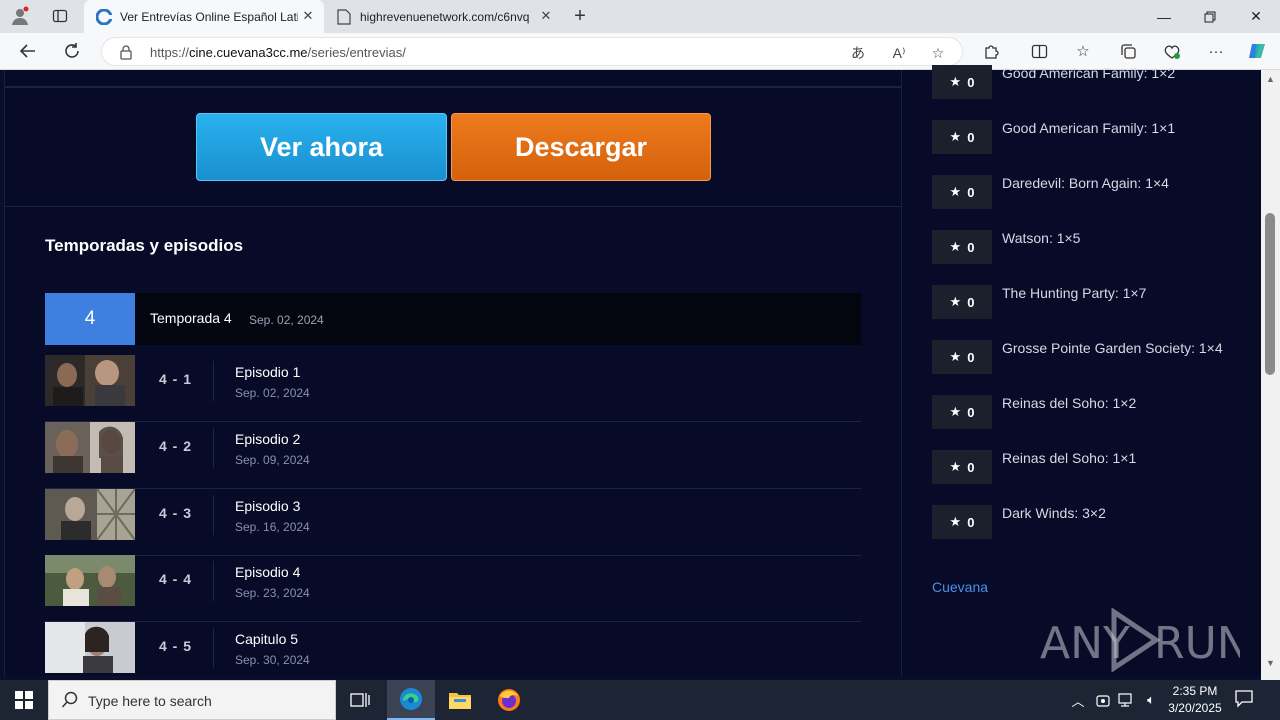  I want to click on sidebar-item-title: Good American Family: 1×1, so click(1088, 128).